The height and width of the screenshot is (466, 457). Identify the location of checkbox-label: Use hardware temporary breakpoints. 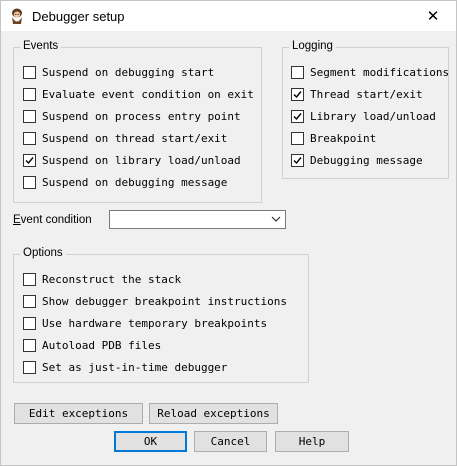
(155, 323).